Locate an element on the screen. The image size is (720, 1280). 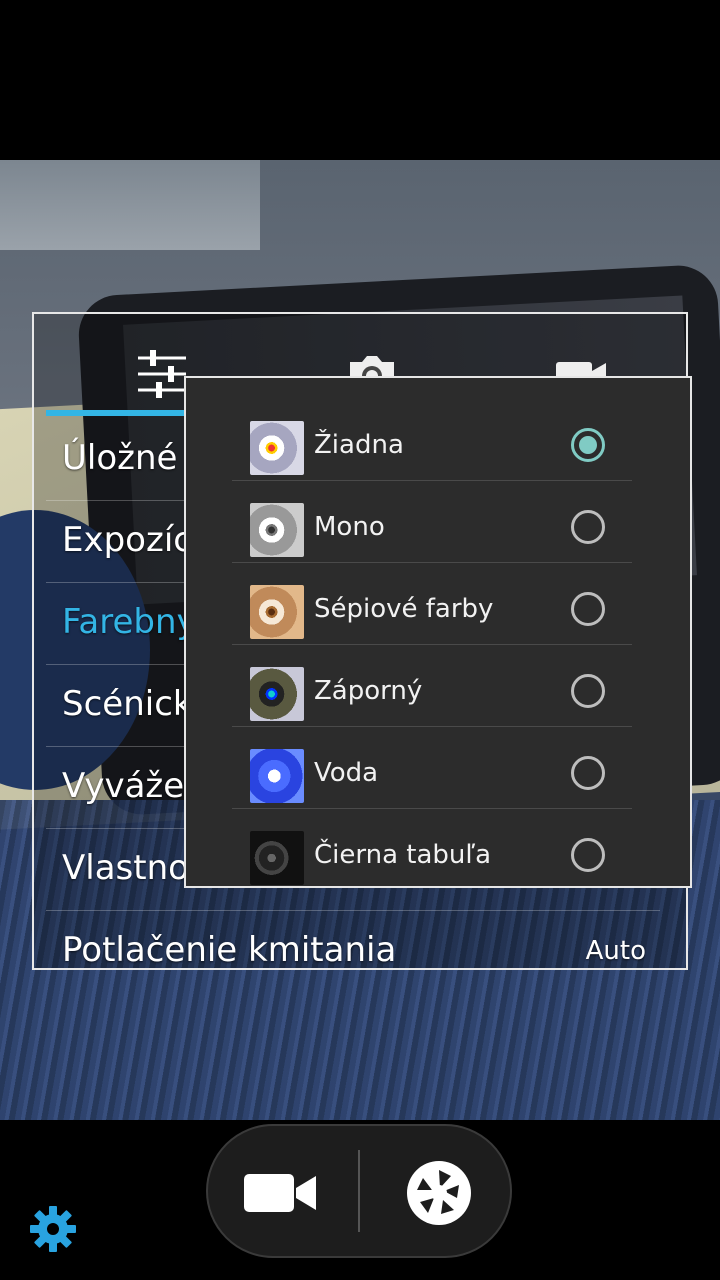
color-effect-option-sepia: Sépiové farby is located at coordinates (432, 603).